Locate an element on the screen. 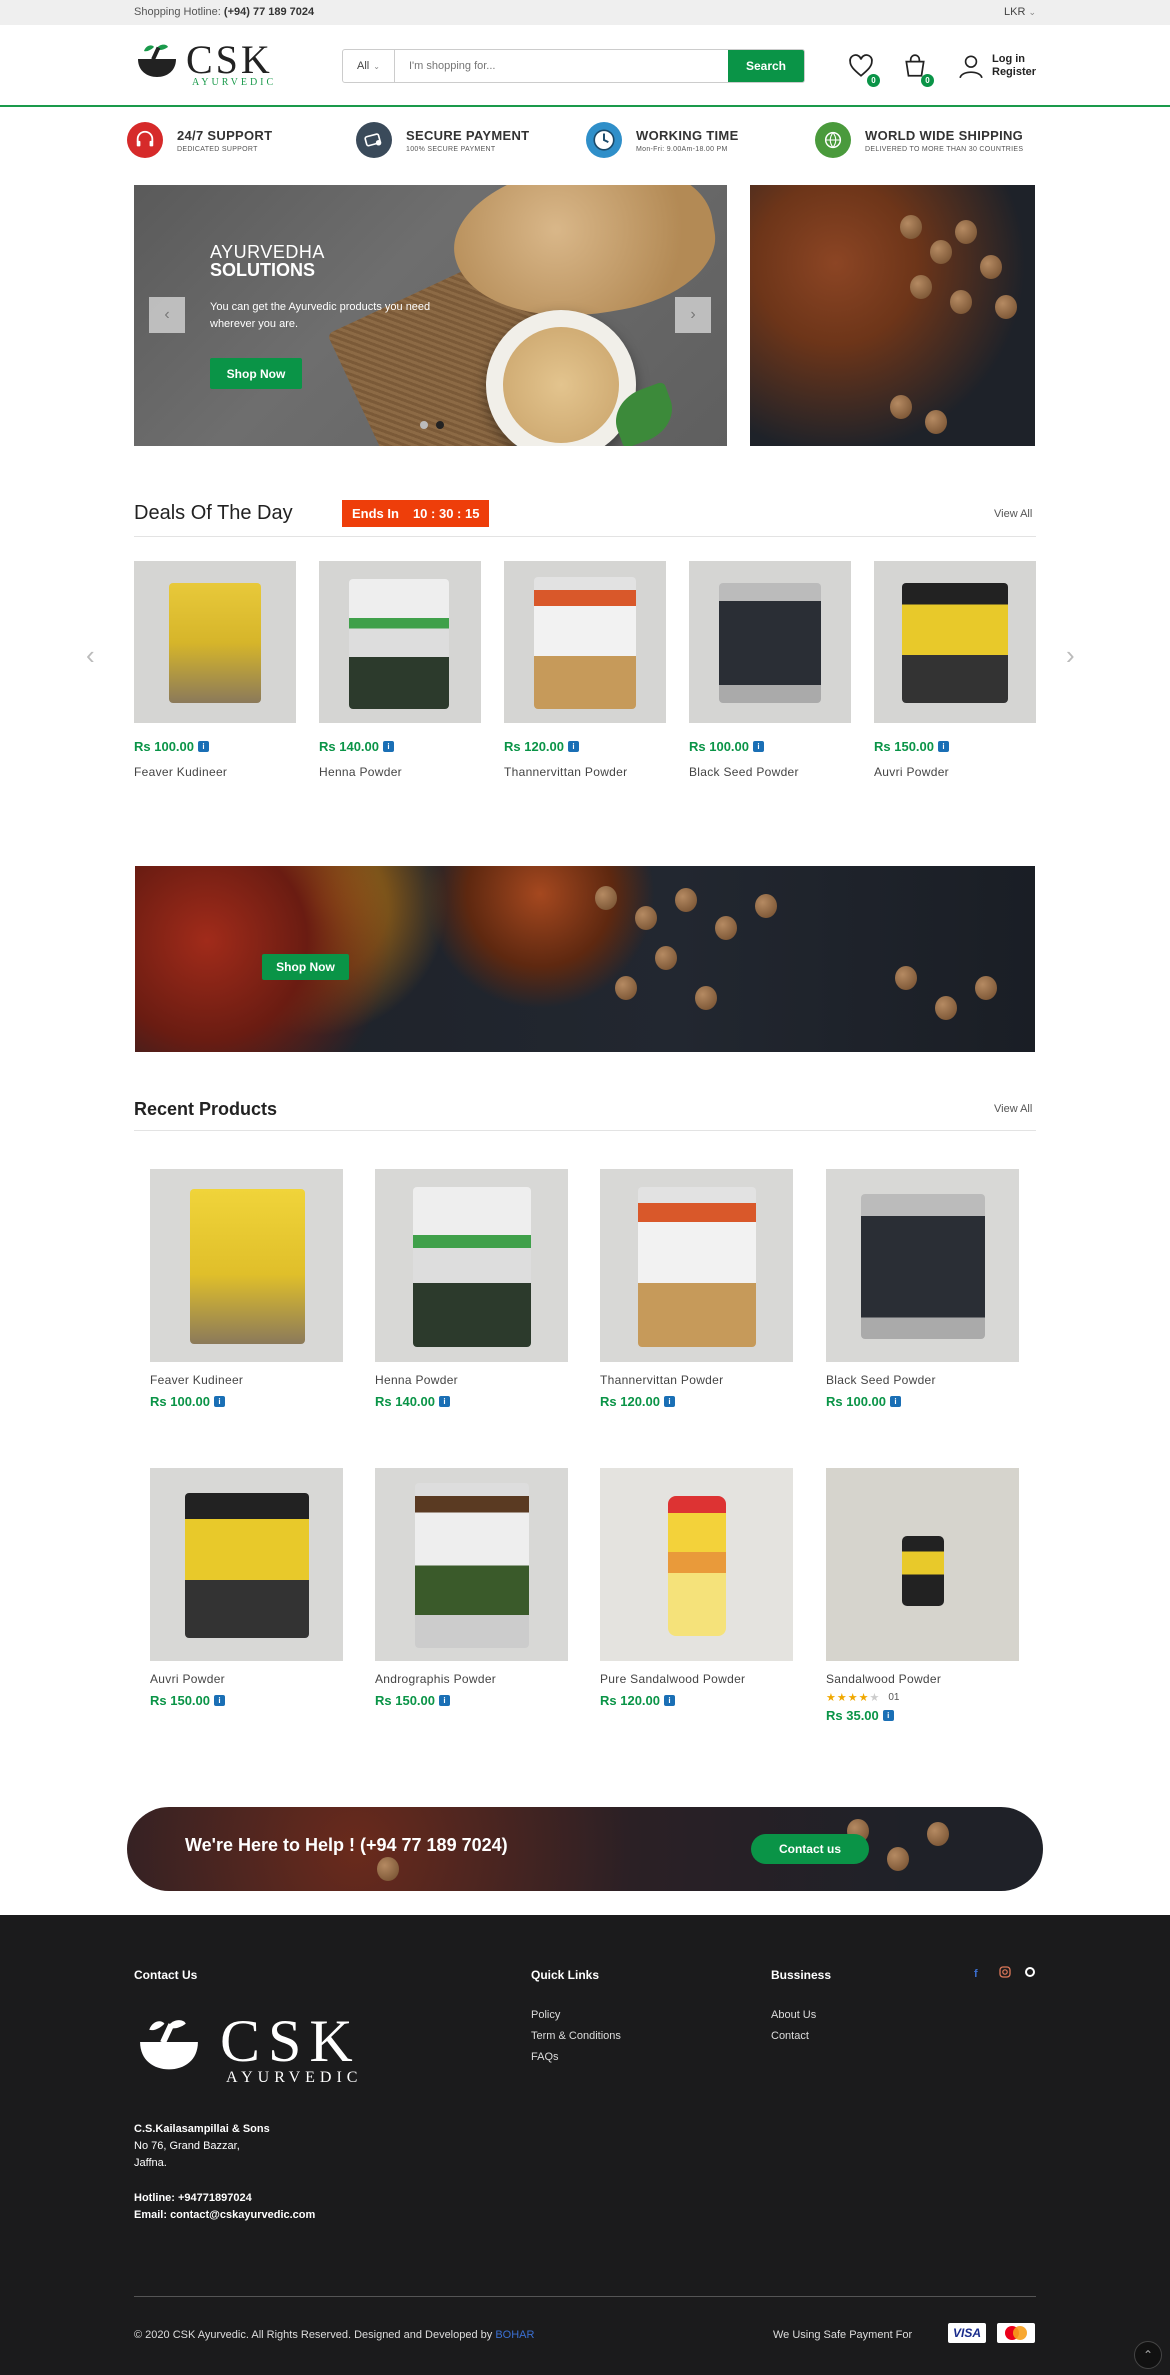 This screenshot has height=2375, width=1170. product-price: Rs 100.00 i is located at coordinates (246, 1401).